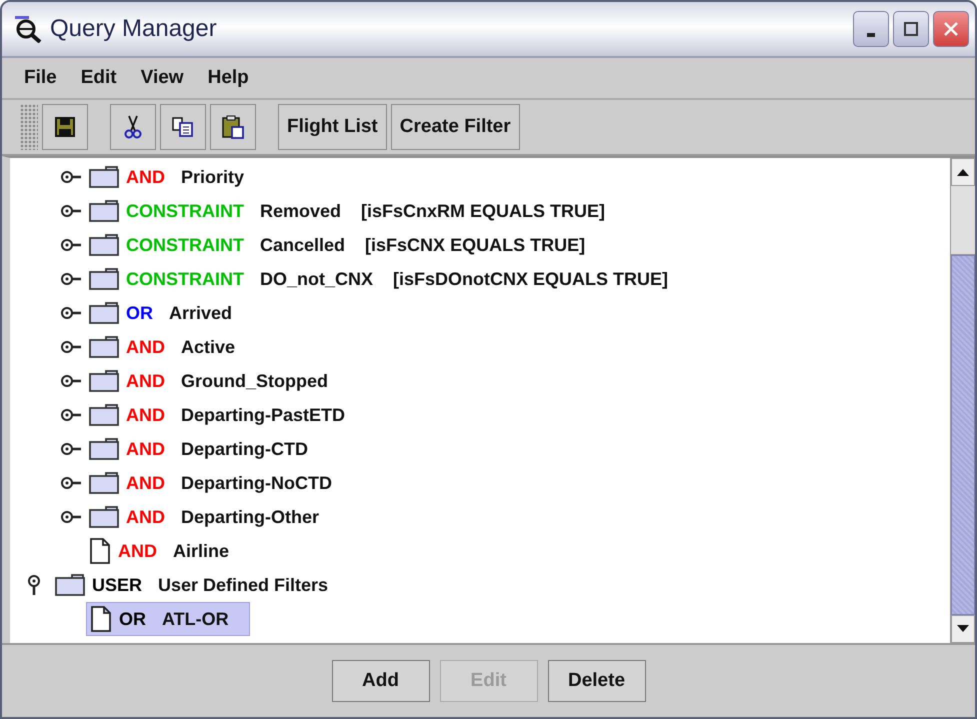  I want to click on tree-item: AND Departing-Other, so click(213, 517).